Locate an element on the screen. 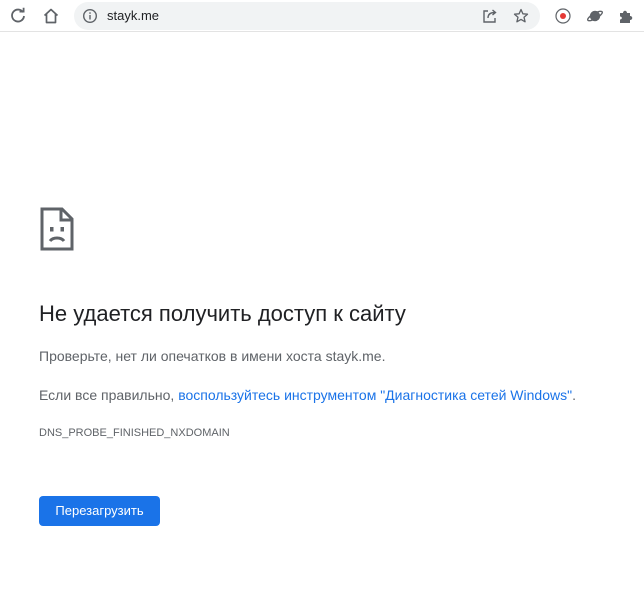 Image resolution: width=644 pixels, height=608 pixels. reload-icon is located at coordinates (18, 16).